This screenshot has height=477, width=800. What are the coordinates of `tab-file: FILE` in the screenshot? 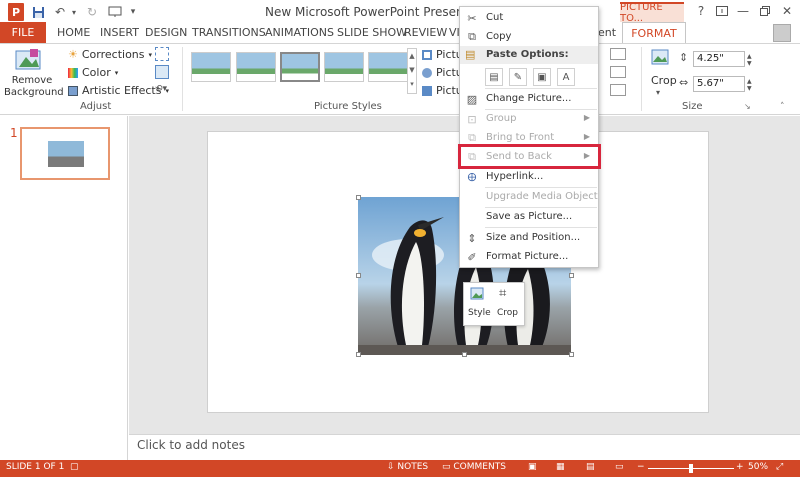 It's located at (23, 32).